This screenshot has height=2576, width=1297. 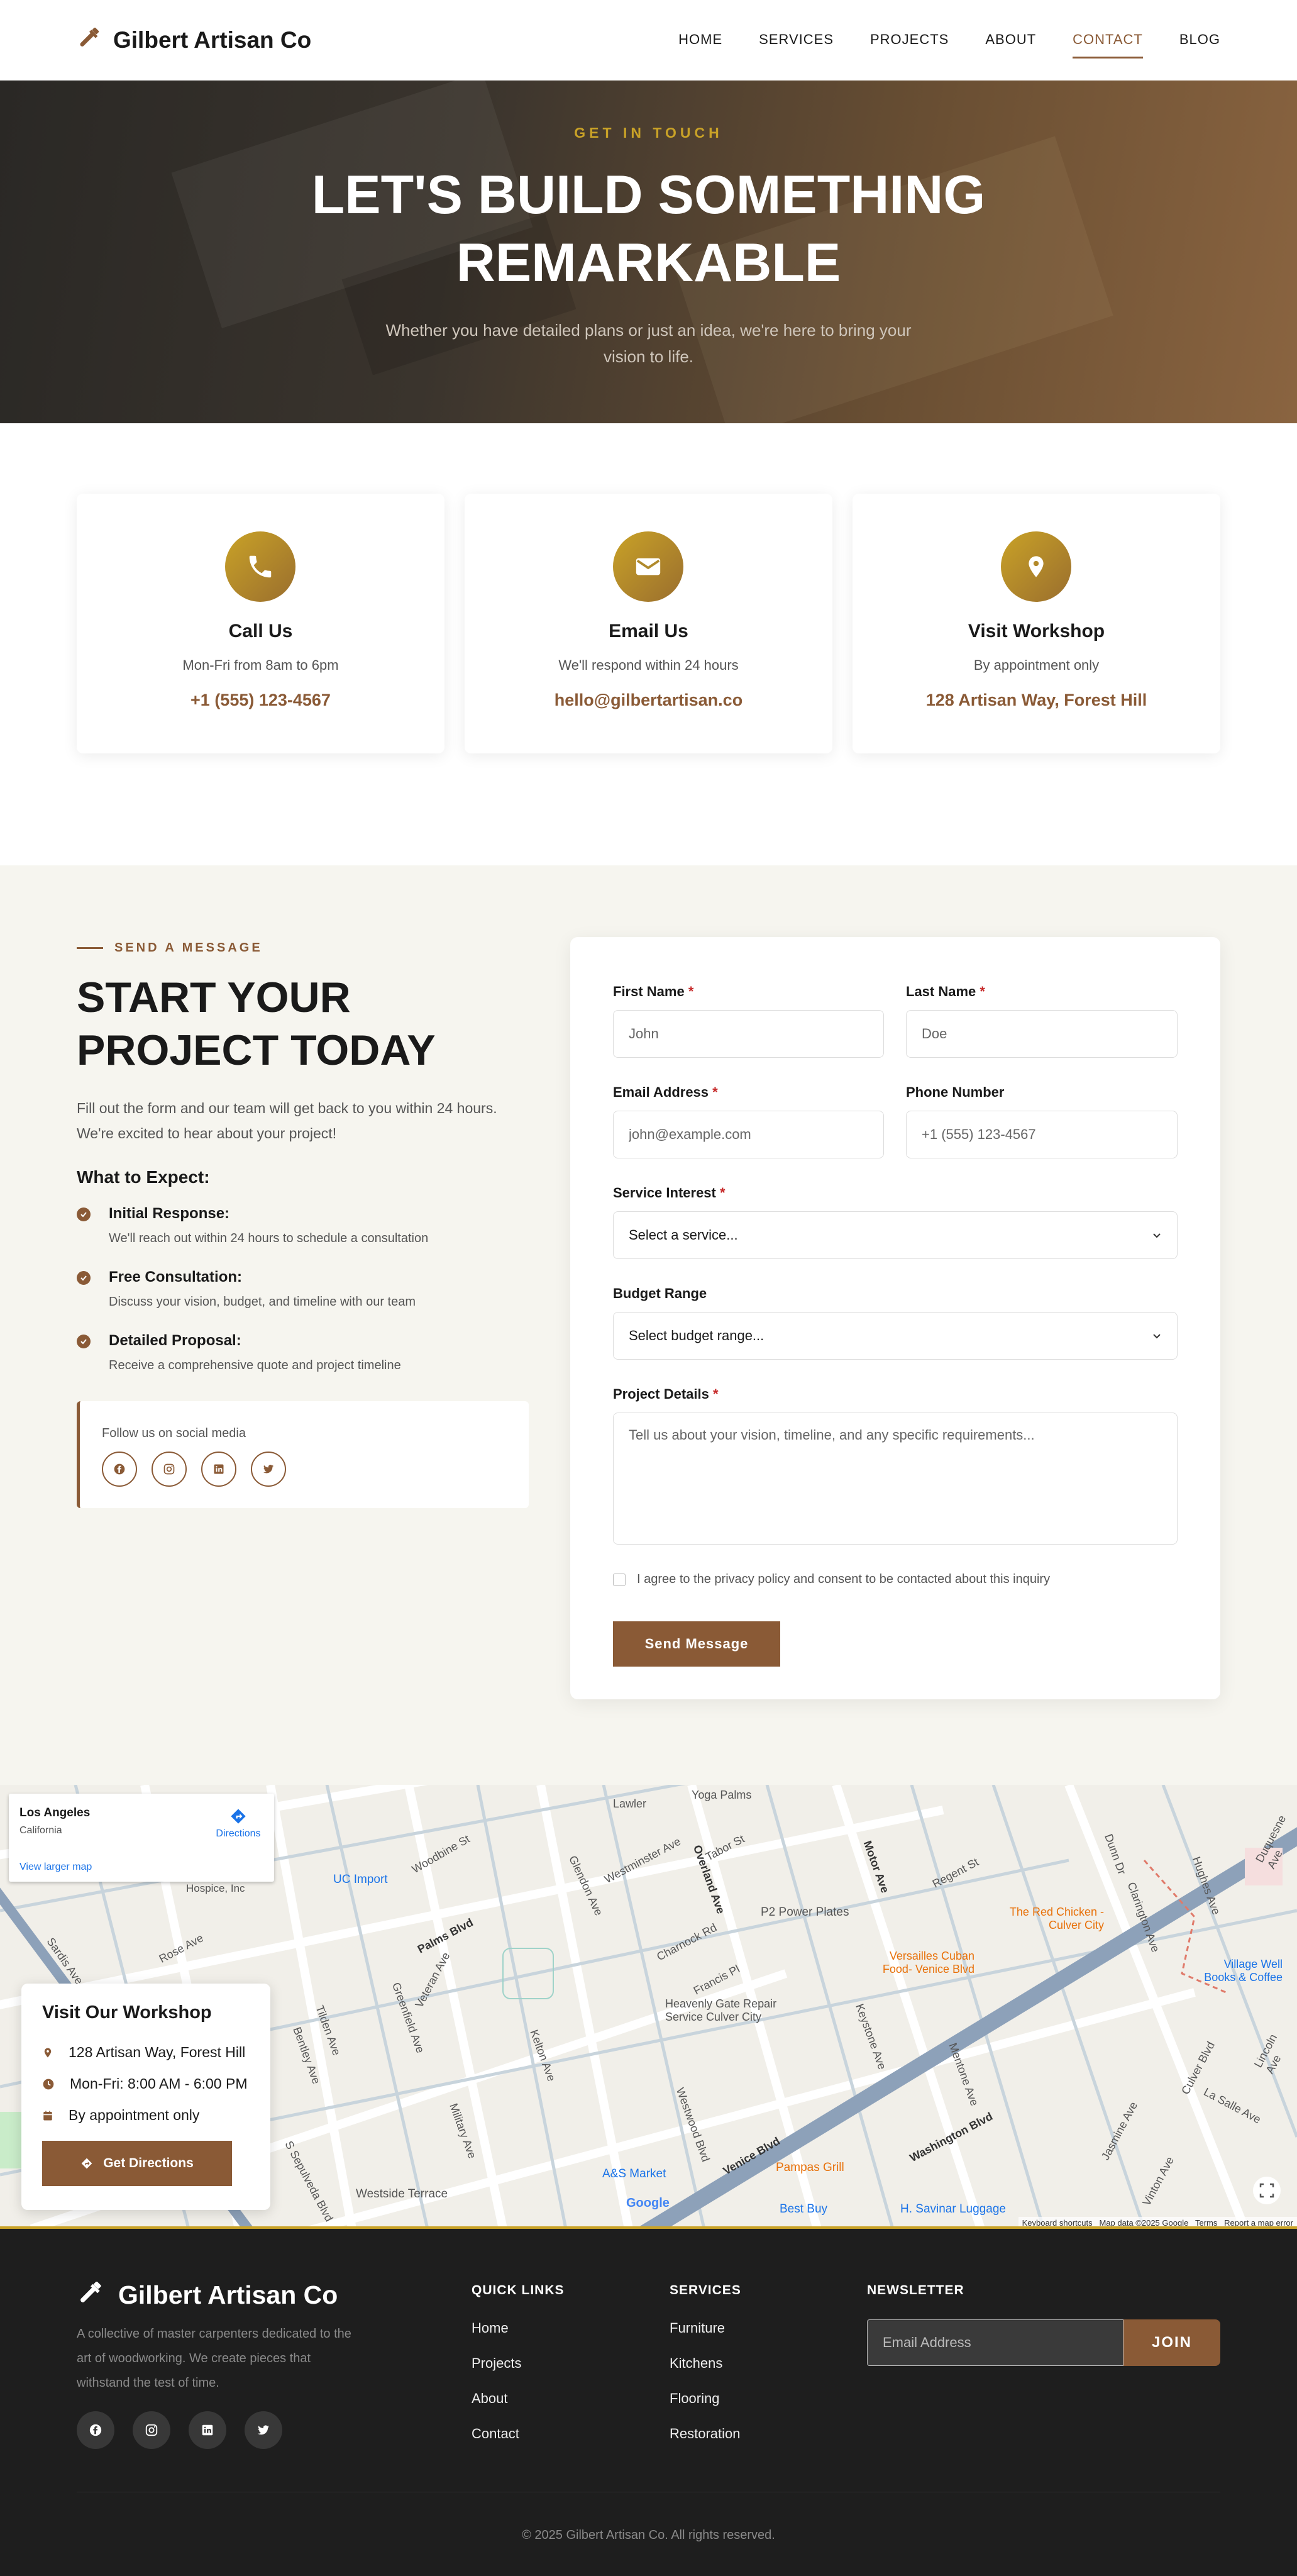 I want to click on footer-link-projects: Projects, so click(x=496, y=2363).